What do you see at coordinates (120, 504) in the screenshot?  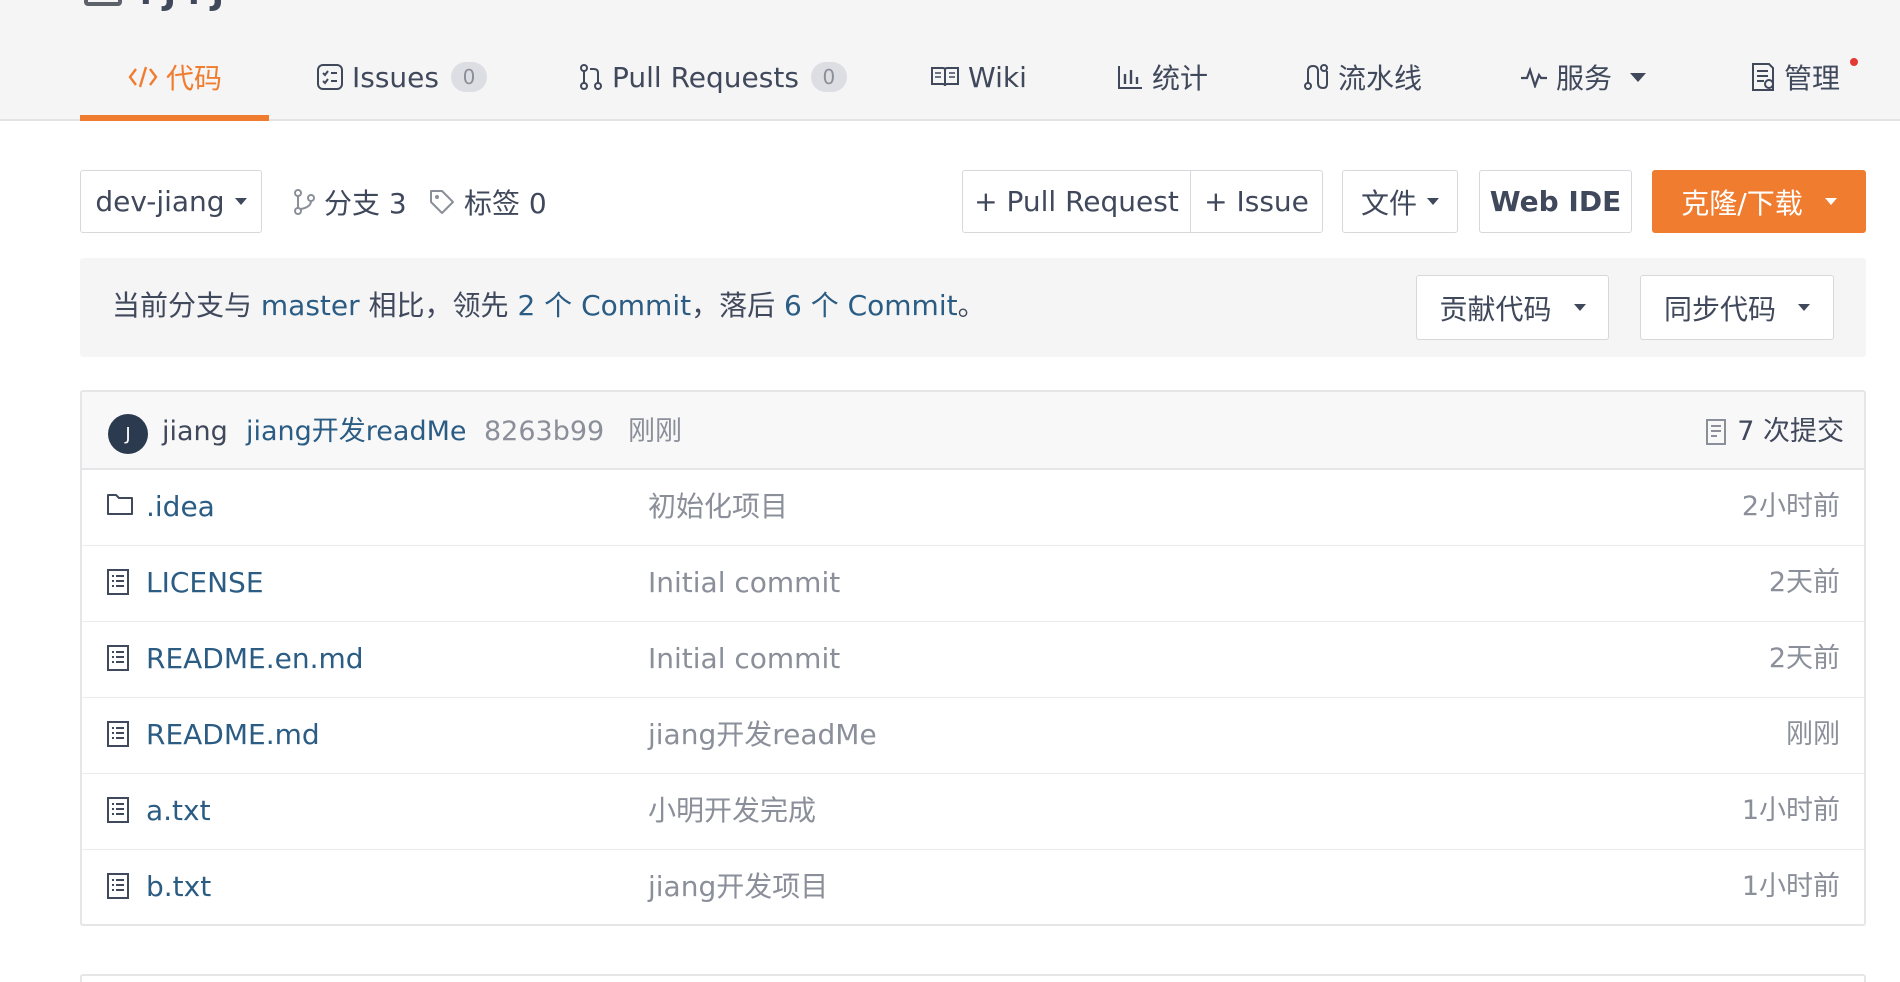 I see `folder-icon` at bounding box center [120, 504].